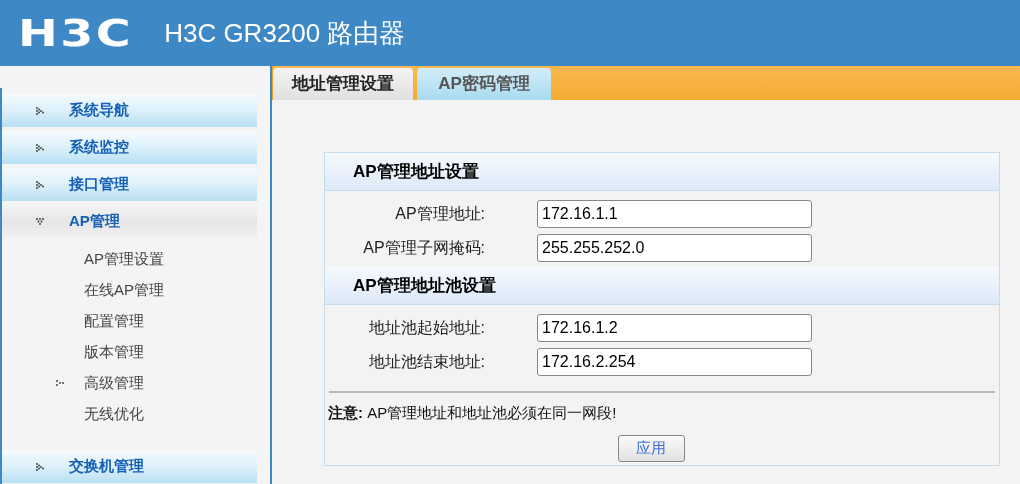 This screenshot has width=1020, height=484. What do you see at coordinates (40, 221) in the screenshot?
I see `expanded-arrow-icon` at bounding box center [40, 221].